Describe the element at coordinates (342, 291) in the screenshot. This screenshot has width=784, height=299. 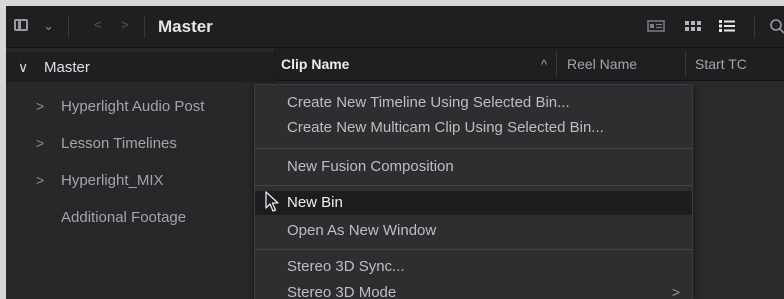
I see `menu-item-label: Stereo 3D Mode` at that location.